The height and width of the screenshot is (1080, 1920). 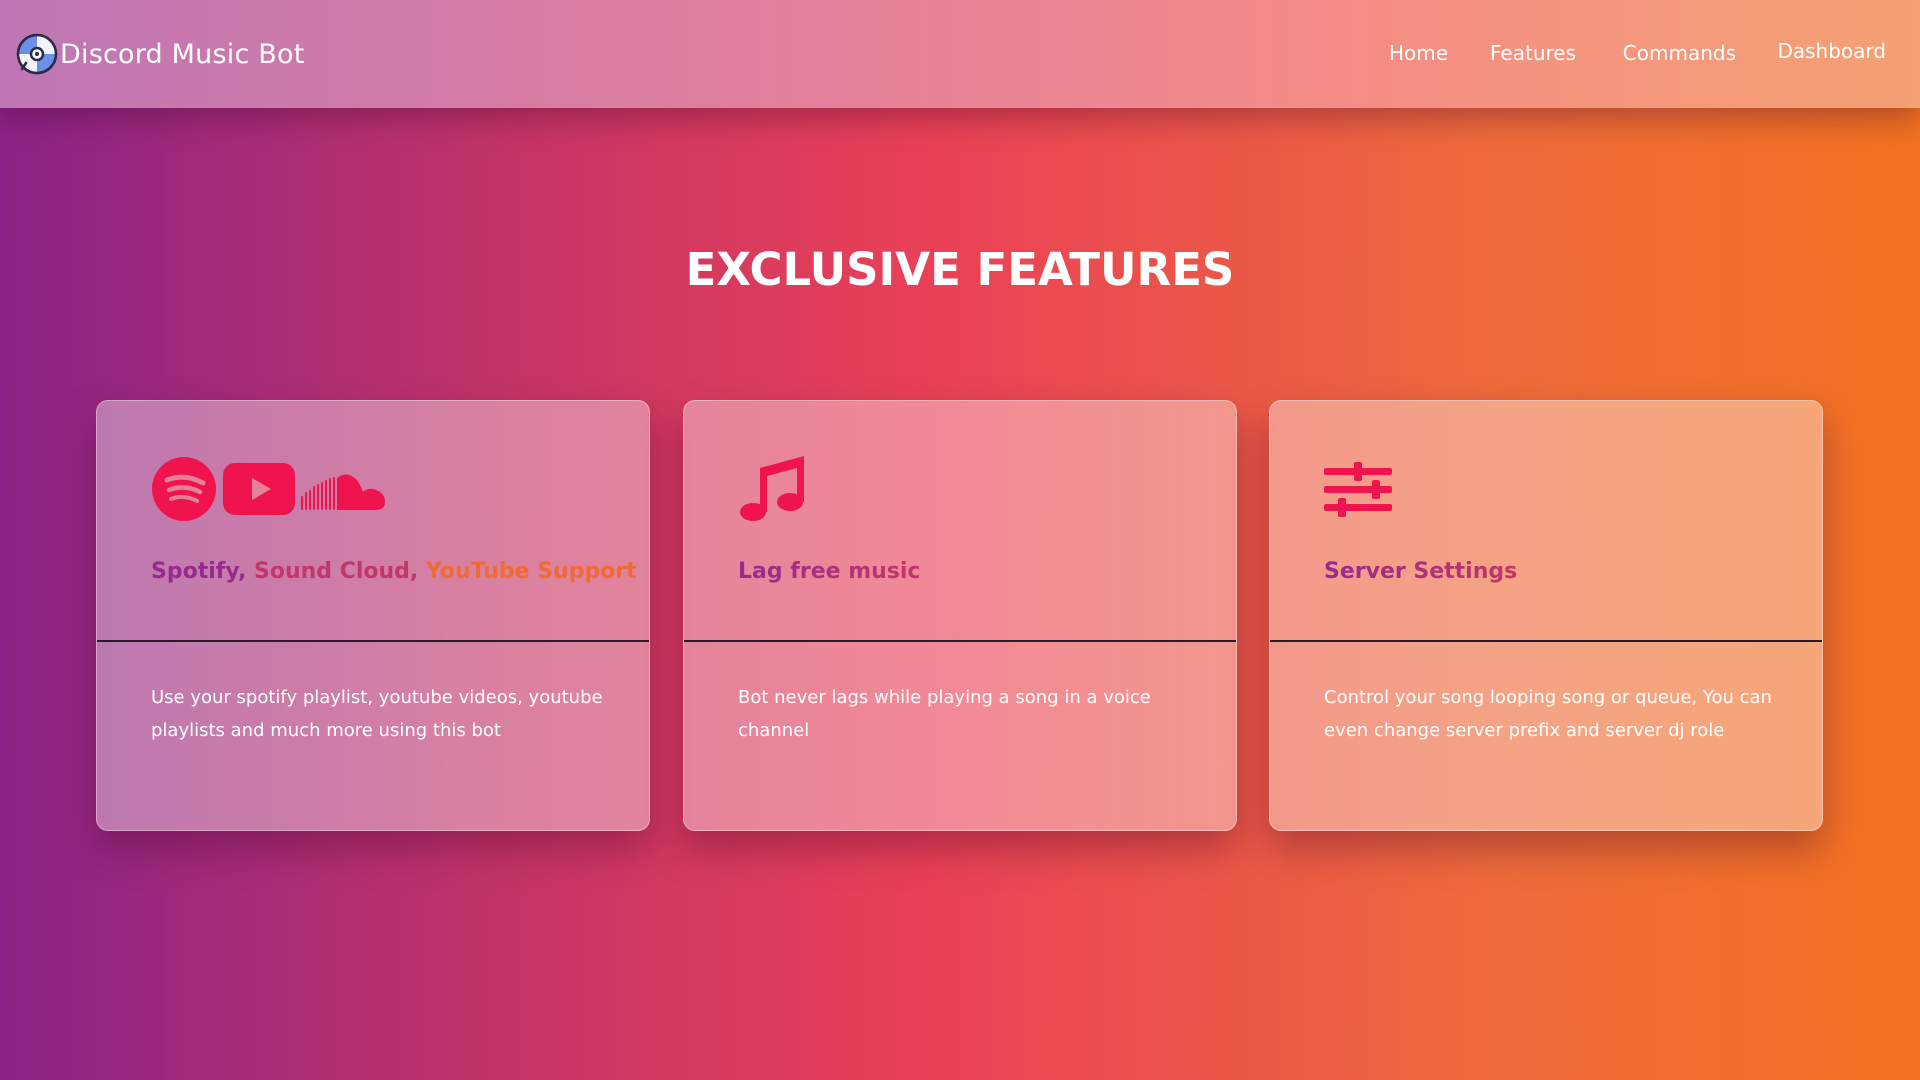 I want to click on music-note-icon, so click(x=772, y=488).